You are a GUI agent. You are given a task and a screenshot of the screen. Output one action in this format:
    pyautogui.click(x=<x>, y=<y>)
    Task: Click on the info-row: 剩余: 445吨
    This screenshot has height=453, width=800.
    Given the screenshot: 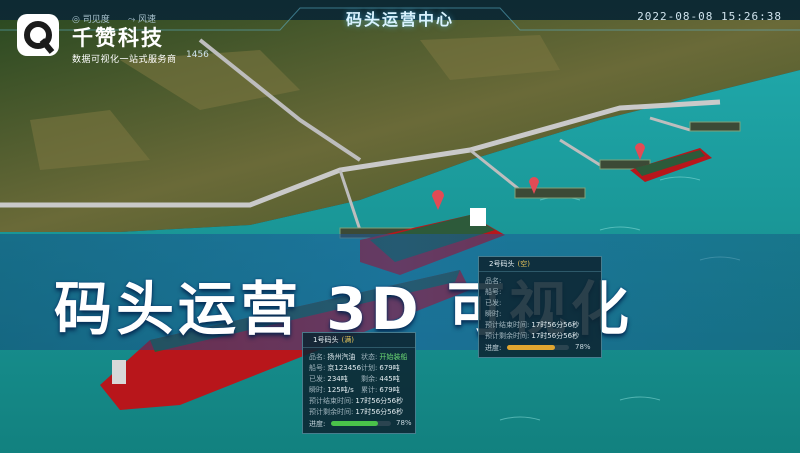 What is the action you would take?
    pyautogui.click(x=380, y=379)
    